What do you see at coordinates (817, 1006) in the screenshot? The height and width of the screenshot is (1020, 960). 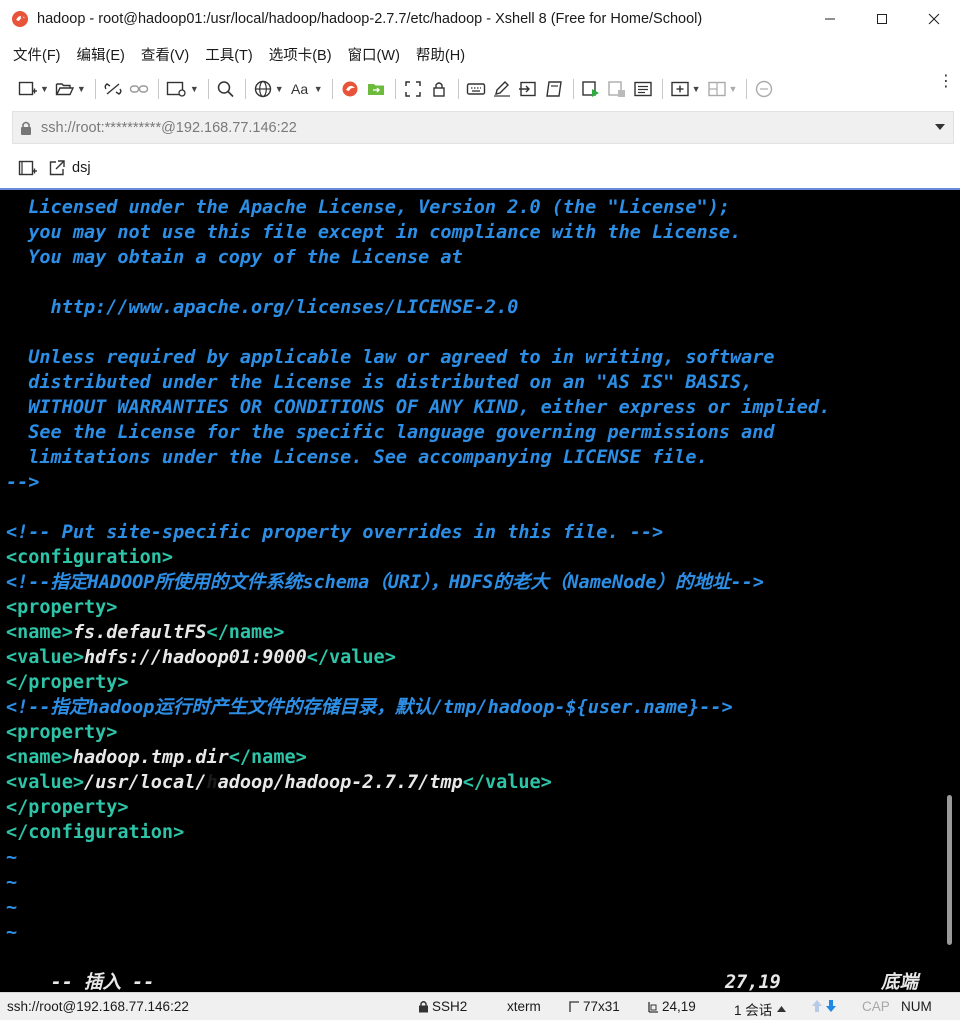 I see `upload-arrow-icon` at bounding box center [817, 1006].